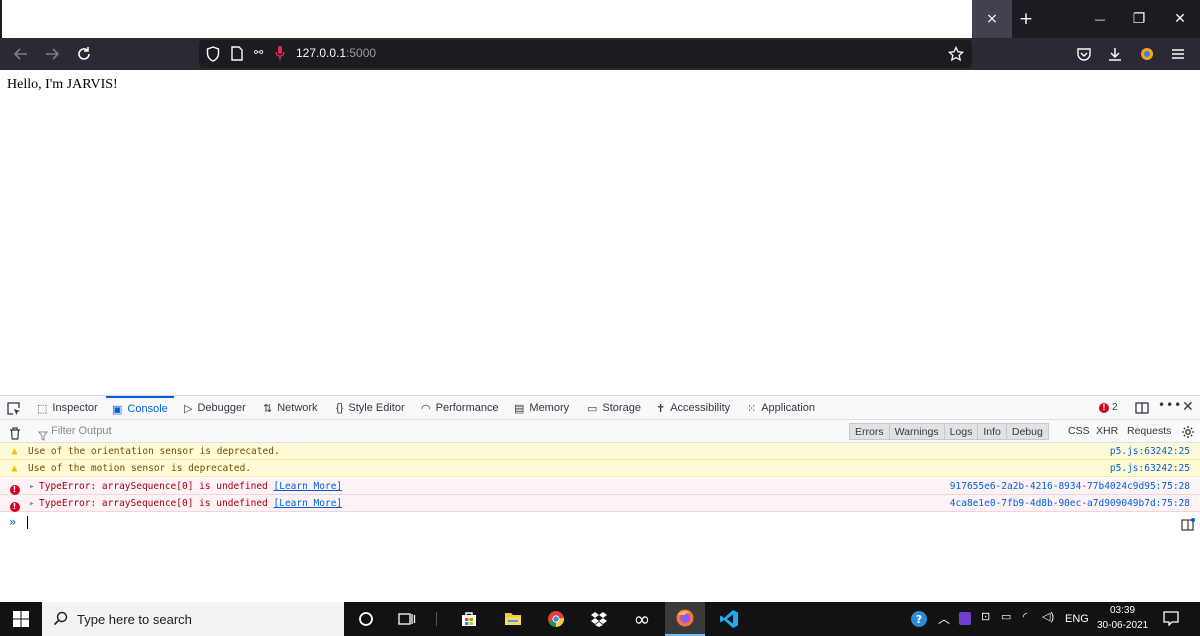 The image size is (1200, 636). Describe the element at coordinates (1149, 431) in the screenshot. I see `filter-requests-button: Requests` at that location.